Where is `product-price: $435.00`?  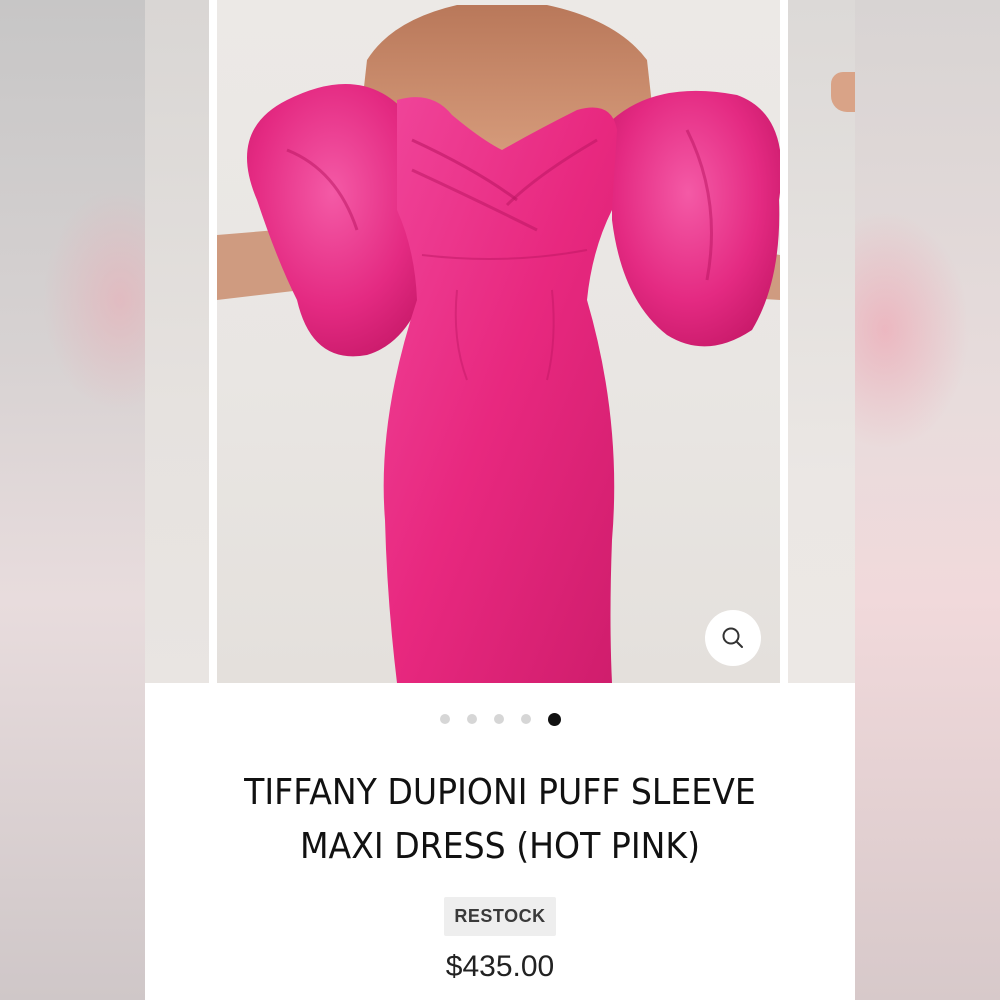 product-price: $435.00 is located at coordinates (500, 966).